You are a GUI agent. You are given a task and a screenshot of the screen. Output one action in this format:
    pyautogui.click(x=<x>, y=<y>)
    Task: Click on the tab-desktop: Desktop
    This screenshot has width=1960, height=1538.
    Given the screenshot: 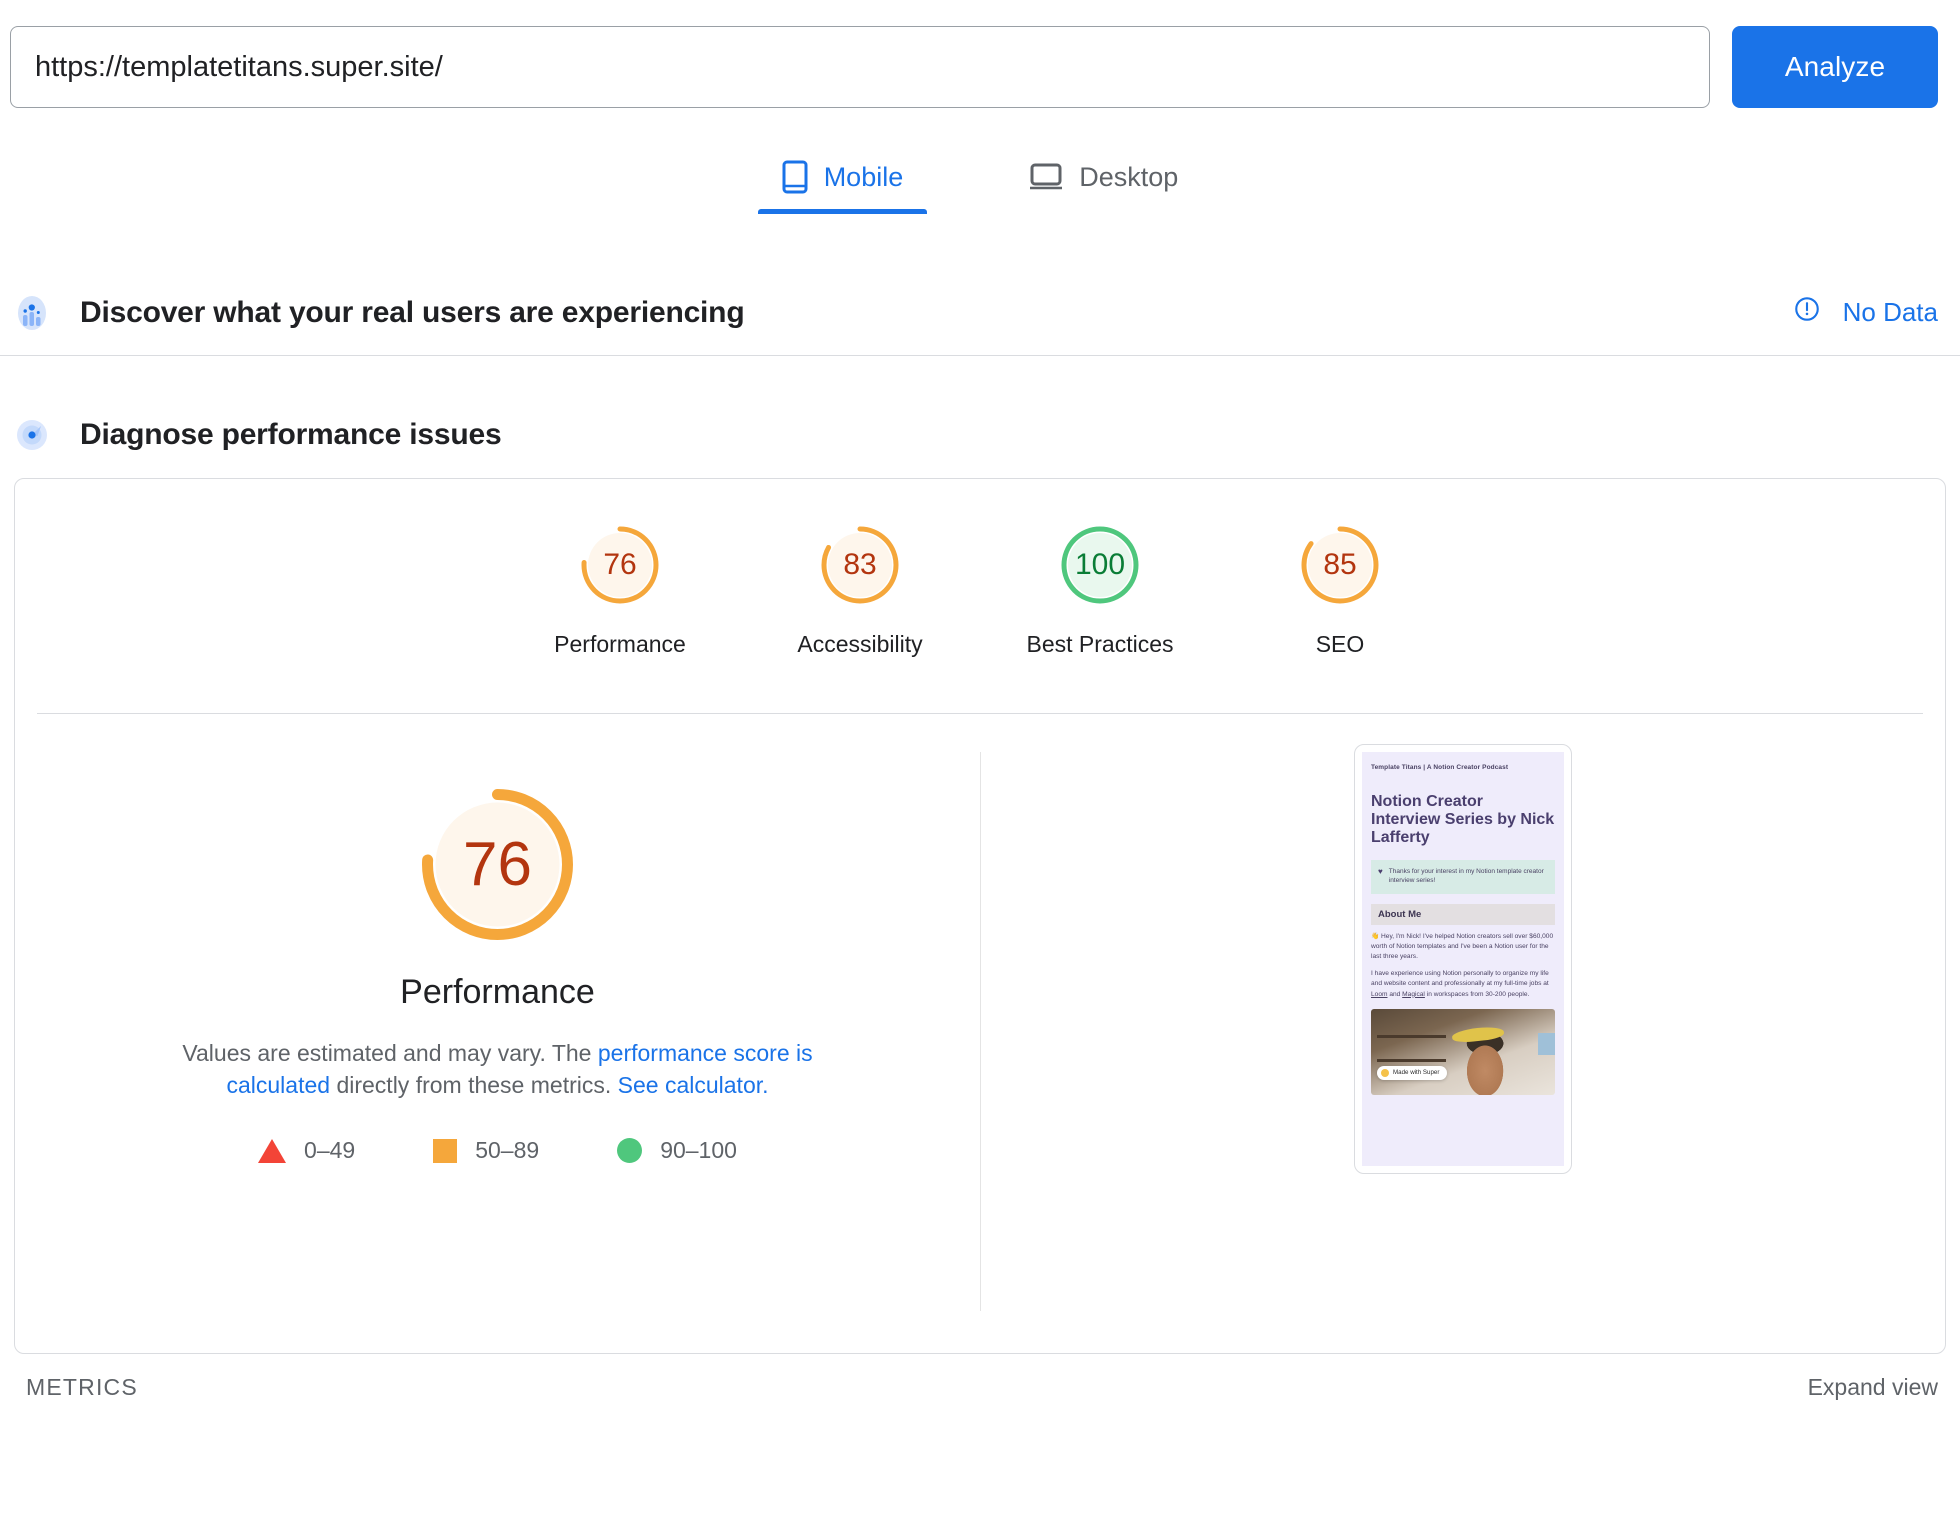 What is the action you would take?
    pyautogui.click(x=1103, y=182)
    